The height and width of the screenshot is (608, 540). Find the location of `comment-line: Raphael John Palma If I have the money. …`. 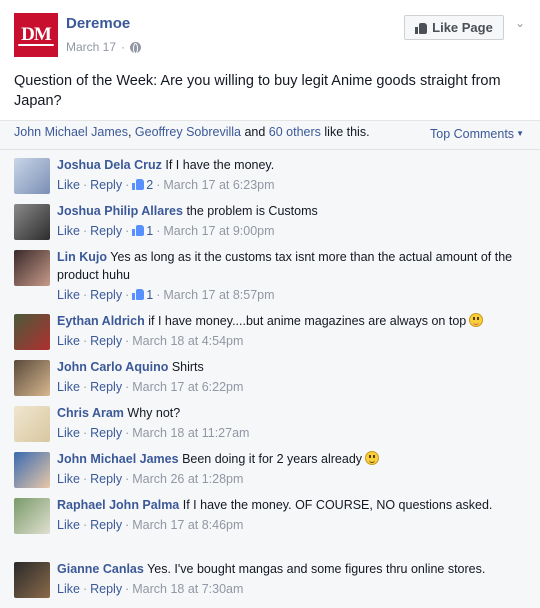

comment-line: Raphael John Palma If I have the money. … is located at coordinates (292, 505).